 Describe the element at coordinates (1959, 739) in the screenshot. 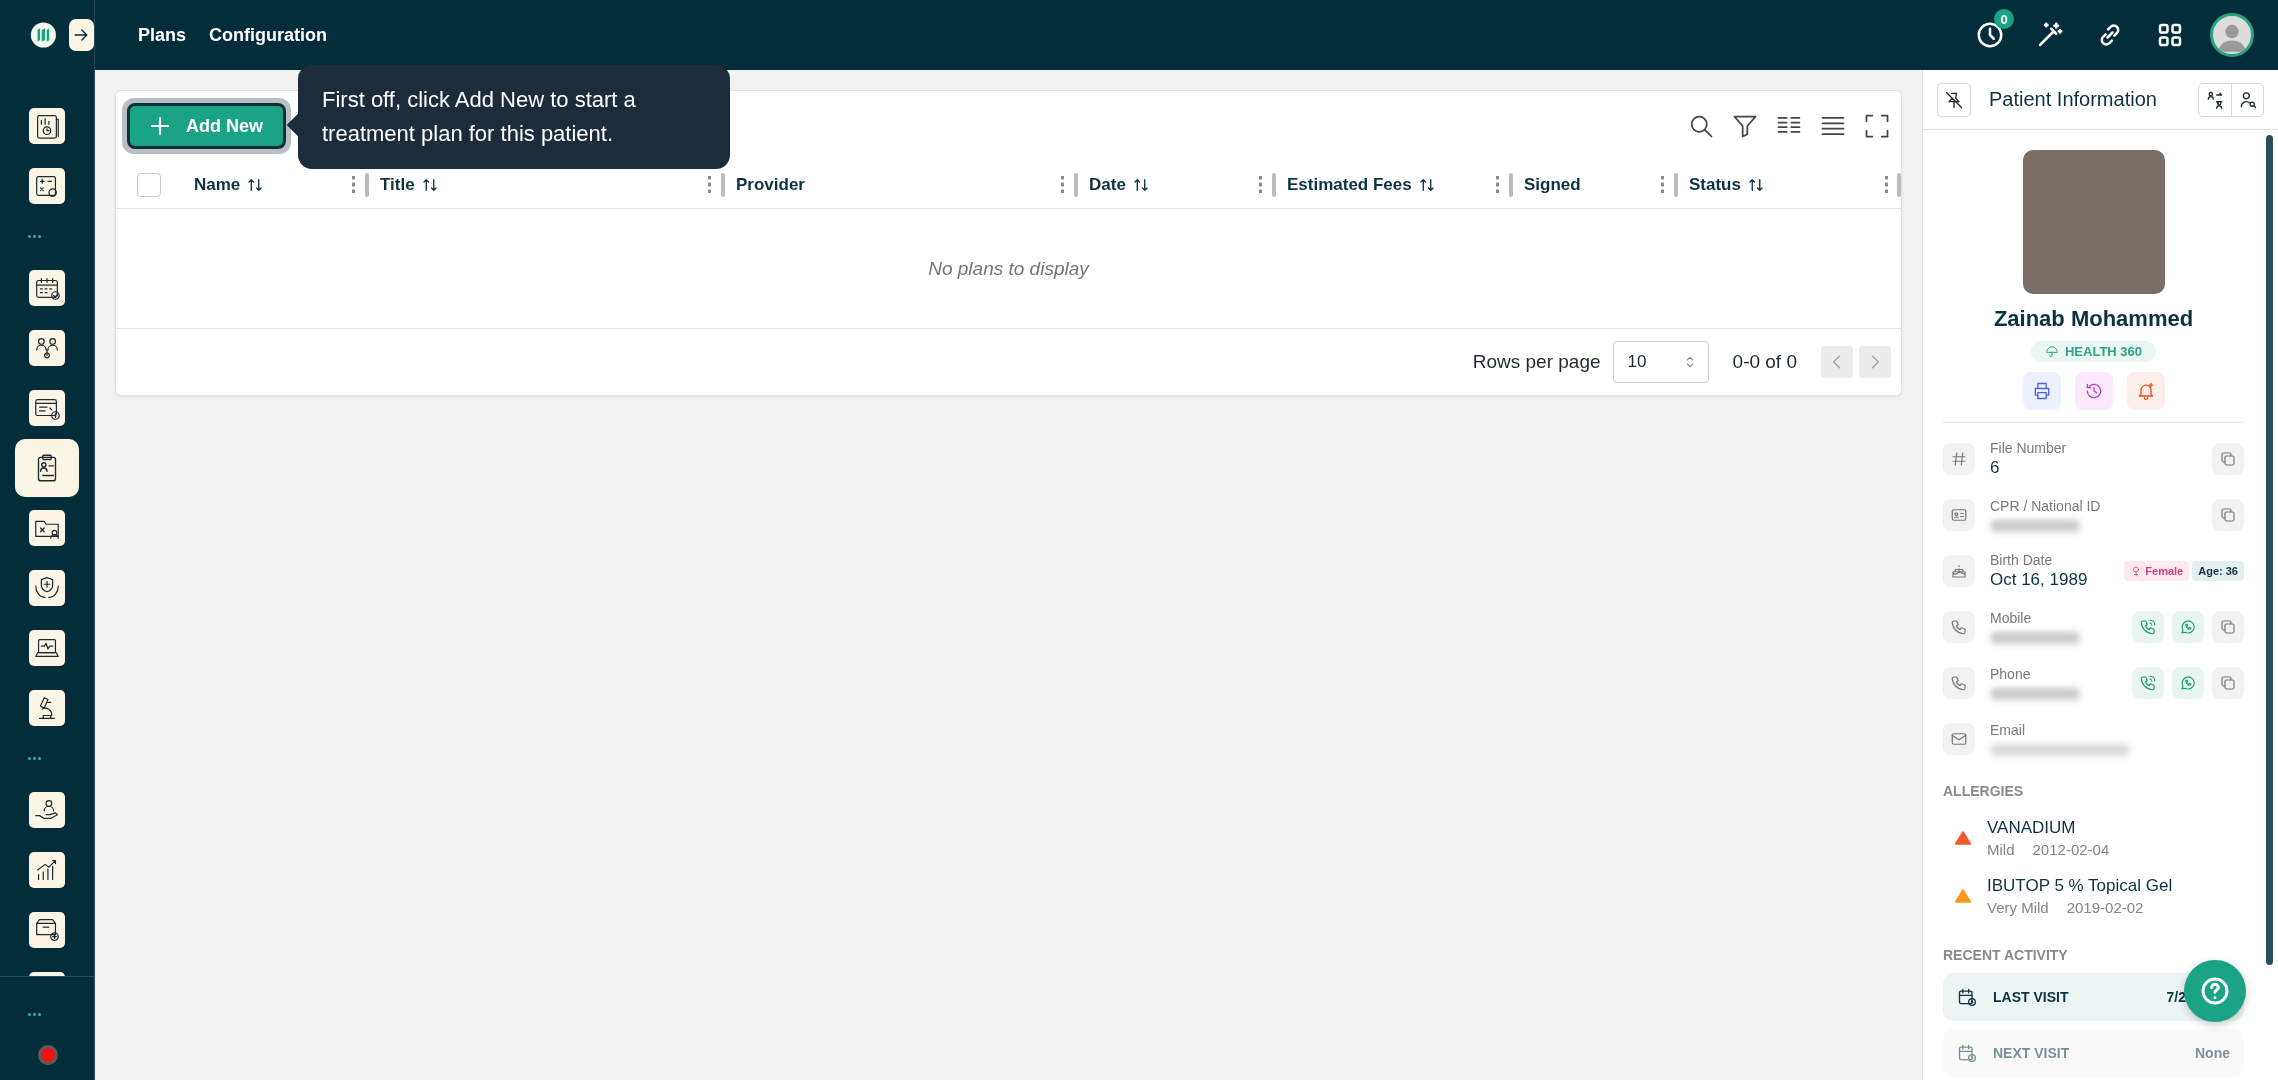

I see `mail-icon` at that location.